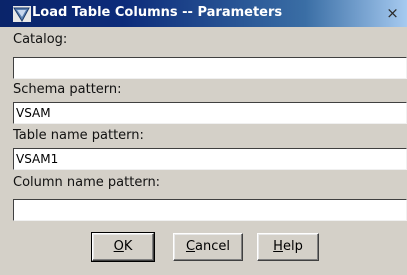 The height and width of the screenshot is (275, 407). What do you see at coordinates (128, 246) in the screenshot?
I see `ok-label-rest: K` at bounding box center [128, 246].